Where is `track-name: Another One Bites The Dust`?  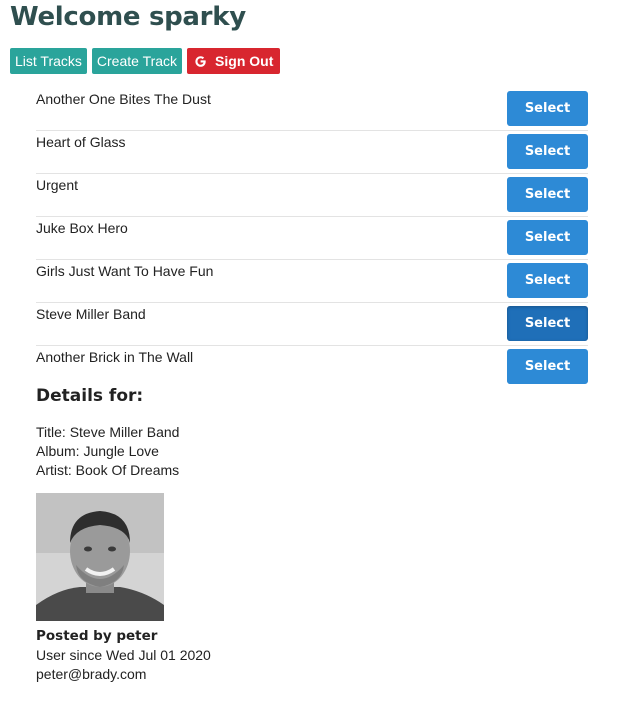
track-name: Another One Bites The Dust is located at coordinates (123, 99).